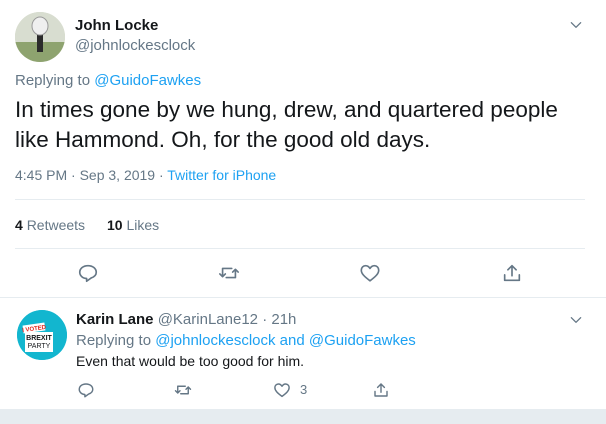  I want to click on reply-replying-to-link-1: @johnlockesclock, so click(215, 340).